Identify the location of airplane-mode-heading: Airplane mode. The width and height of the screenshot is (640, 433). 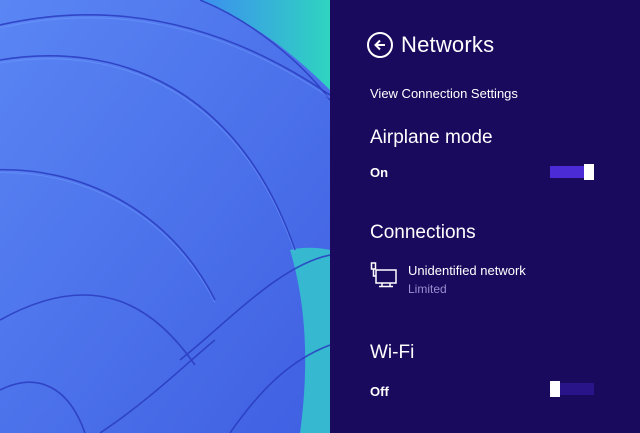
(431, 137).